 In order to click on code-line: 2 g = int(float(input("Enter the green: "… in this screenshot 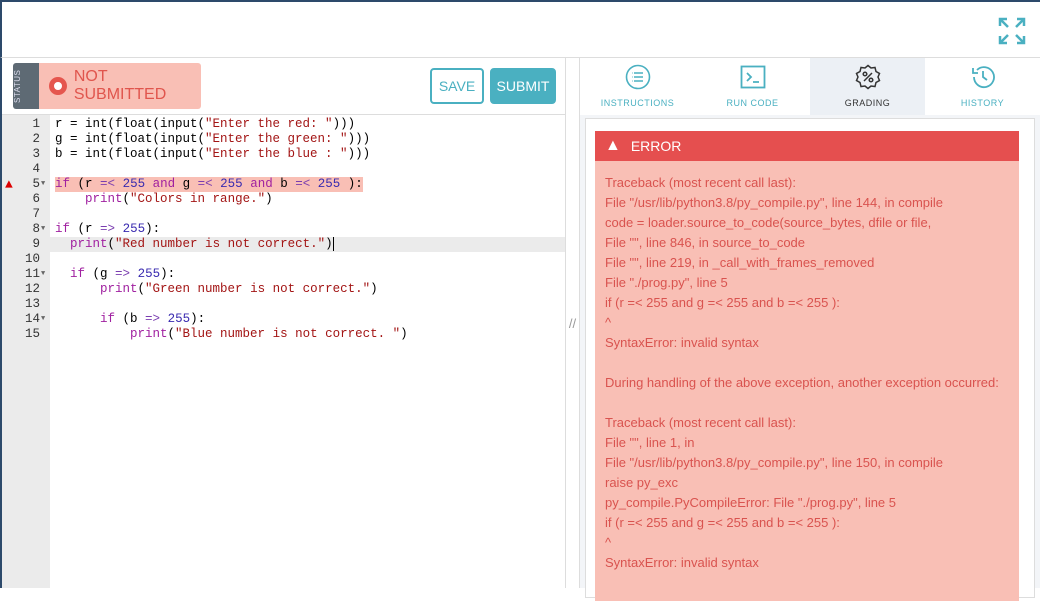, I will do `click(283, 139)`.